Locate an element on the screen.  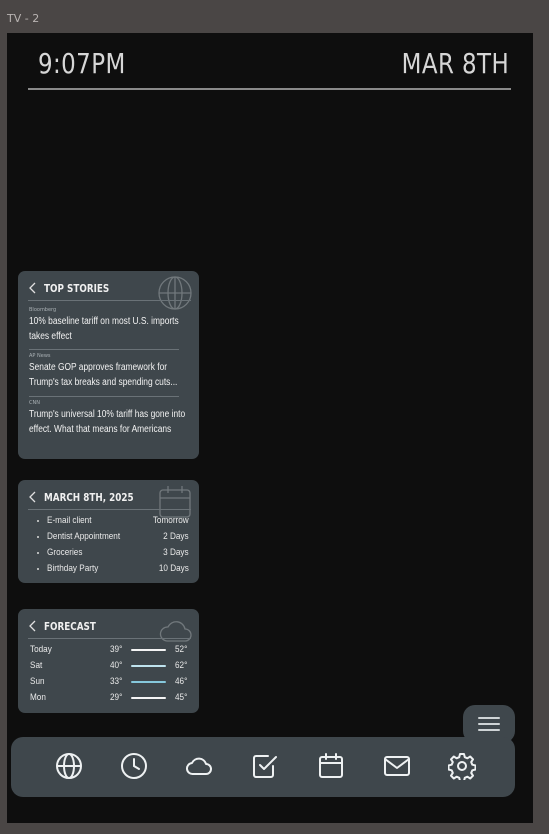
event-when: 3 Days is located at coordinates (176, 552).